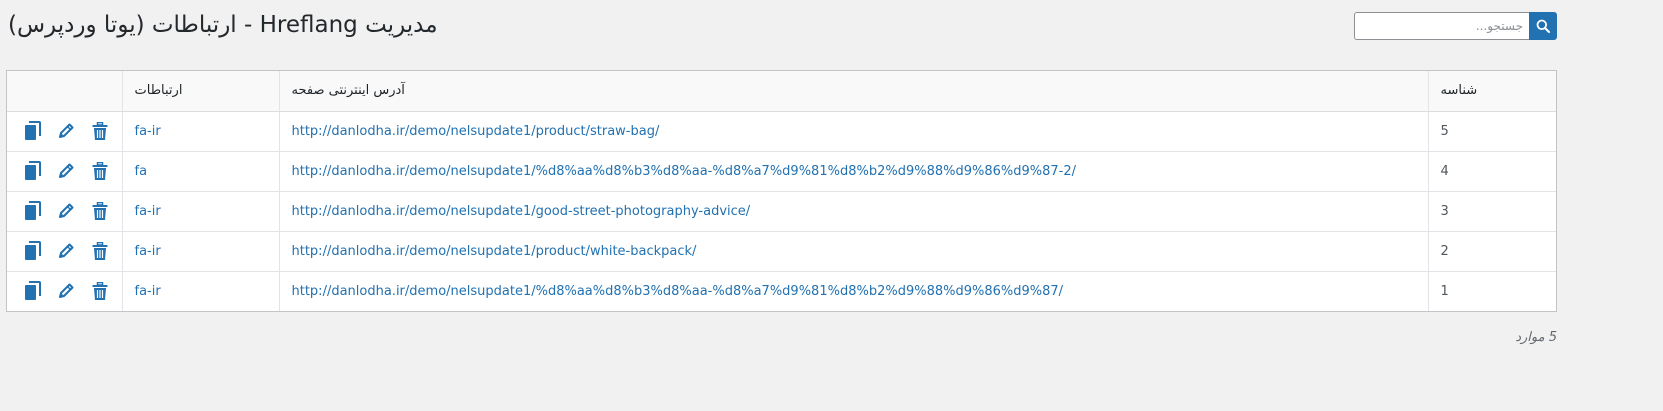  I want to click on row-id-cell: 5, so click(1492, 131).